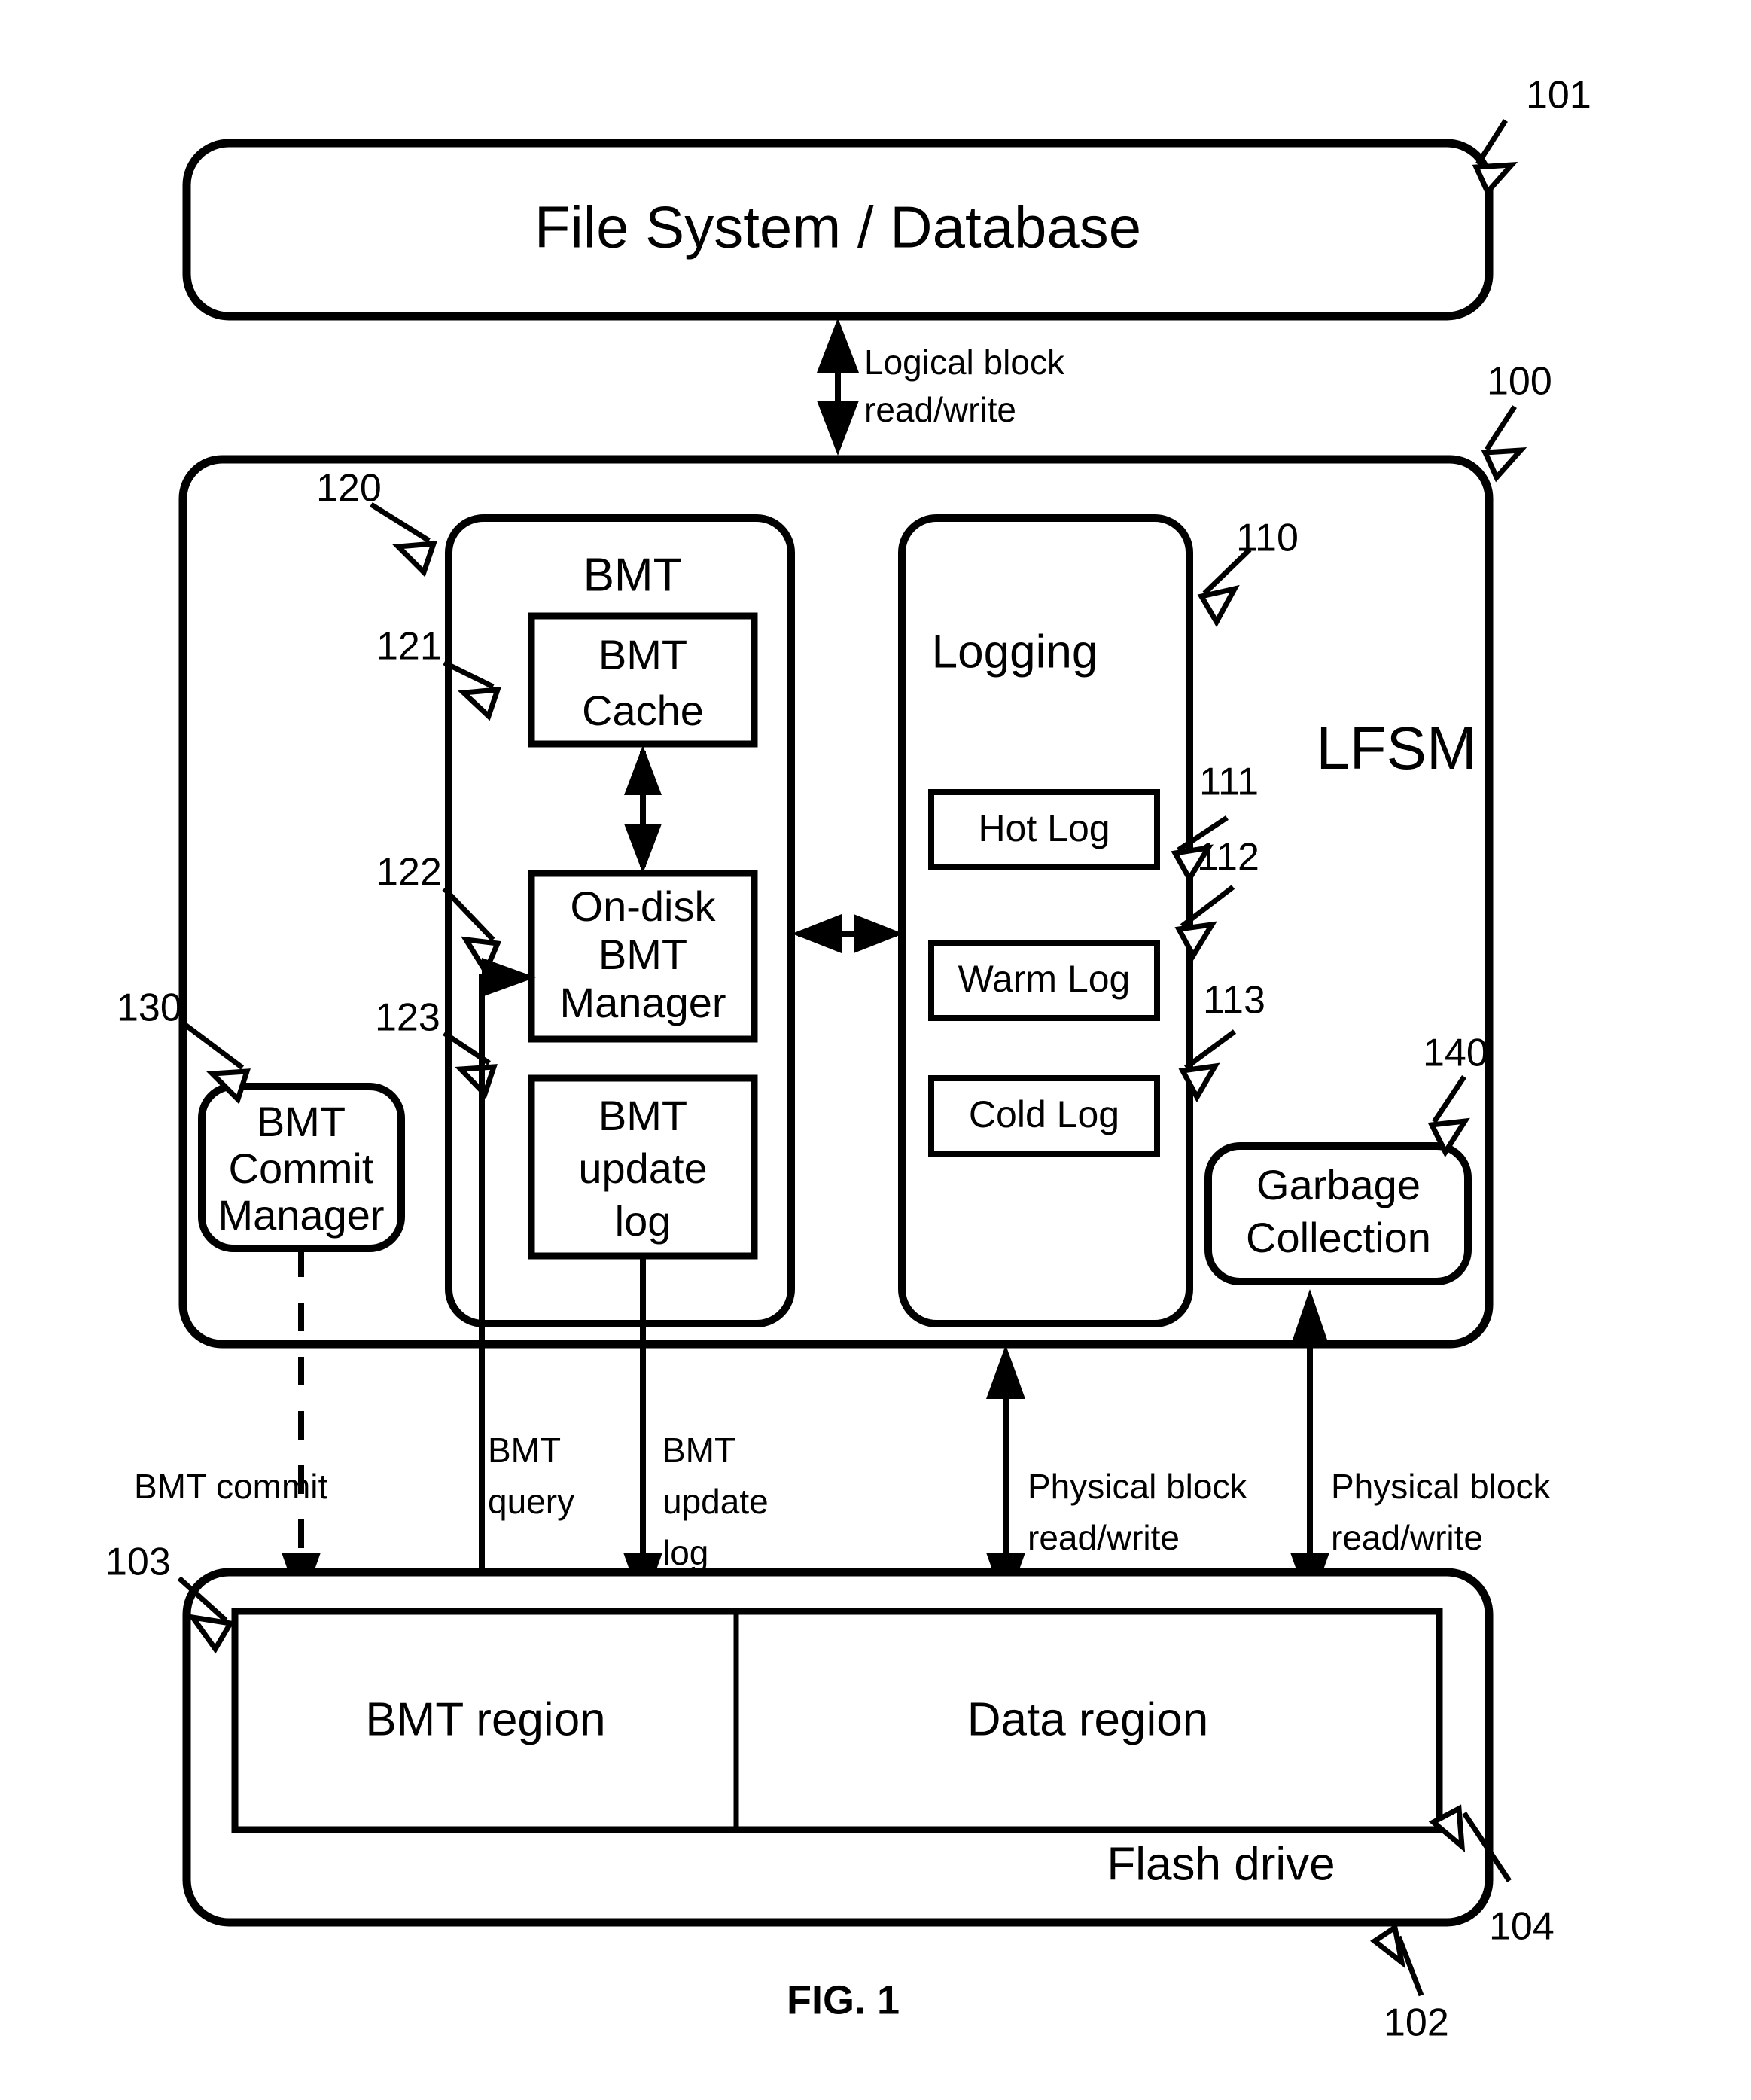 Image resolution: width=1751 pixels, height=2100 pixels. I want to click on physical-block-b-label-line2: read/write, so click(1407, 1537).